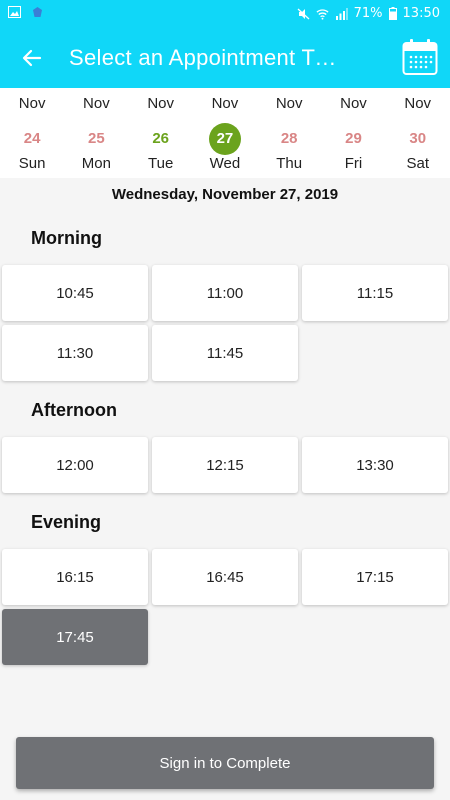 Image resolution: width=450 pixels, height=800 pixels. What do you see at coordinates (225, 577) in the screenshot?
I see `time-slot: 16:45` at bounding box center [225, 577].